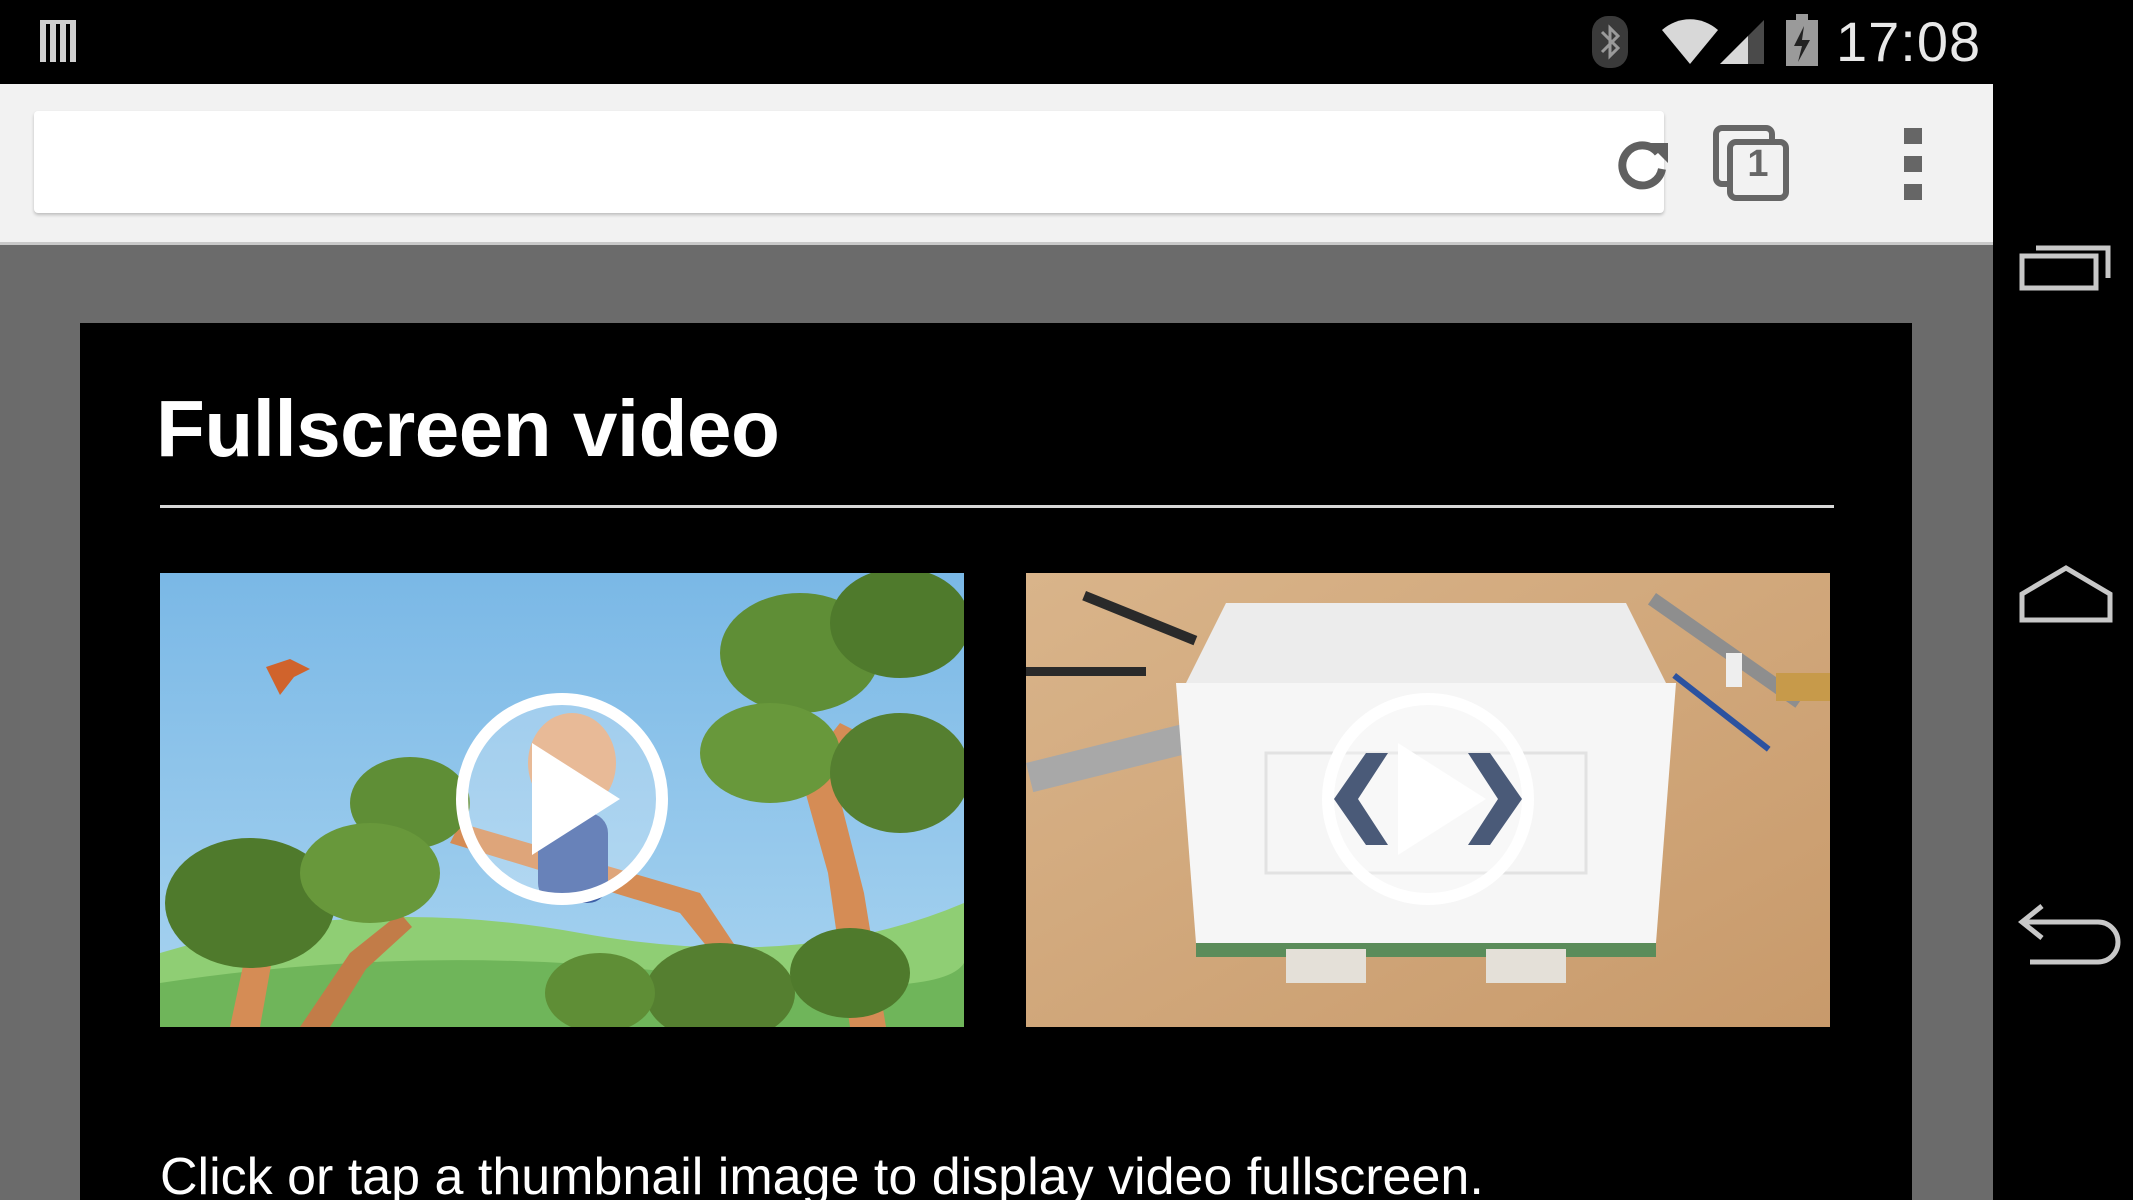 The width and height of the screenshot is (2133, 1200). What do you see at coordinates (1066, 42) in the screenshot?
I see `status-bar: 17:08` at bounding box center [1066, 42].